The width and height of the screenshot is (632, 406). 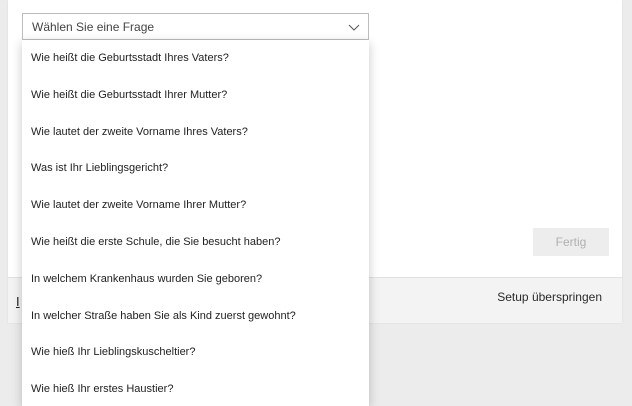 What do you see at coordinates (195, 168) in the screenshot?
I see `question-option: Was ist Ihr Lieblingsgericht?` at bounding box center [195, 168].